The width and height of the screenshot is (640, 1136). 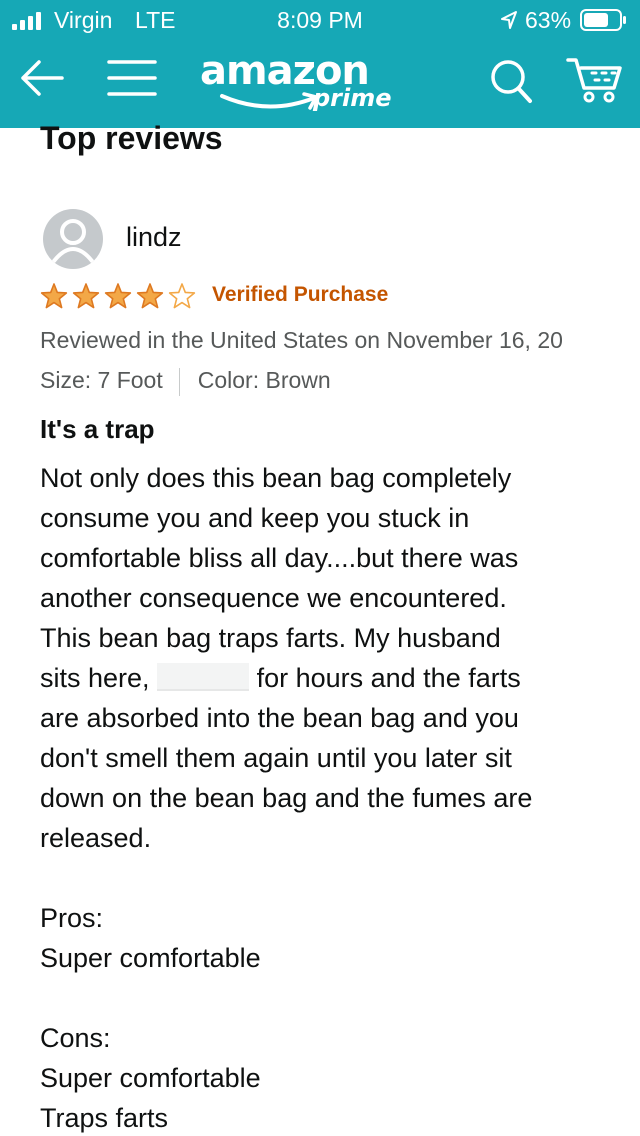 I want to click on body-line: another consequence we encountered., so click(x=273, y=598).